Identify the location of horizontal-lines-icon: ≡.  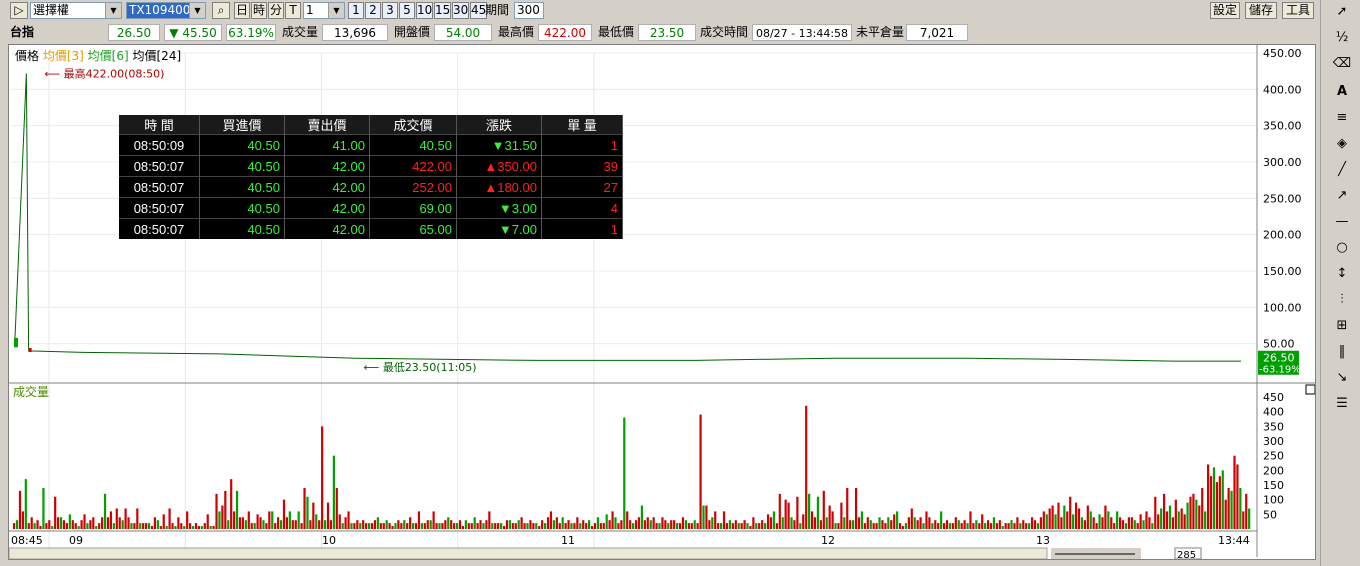
(1342, 118).